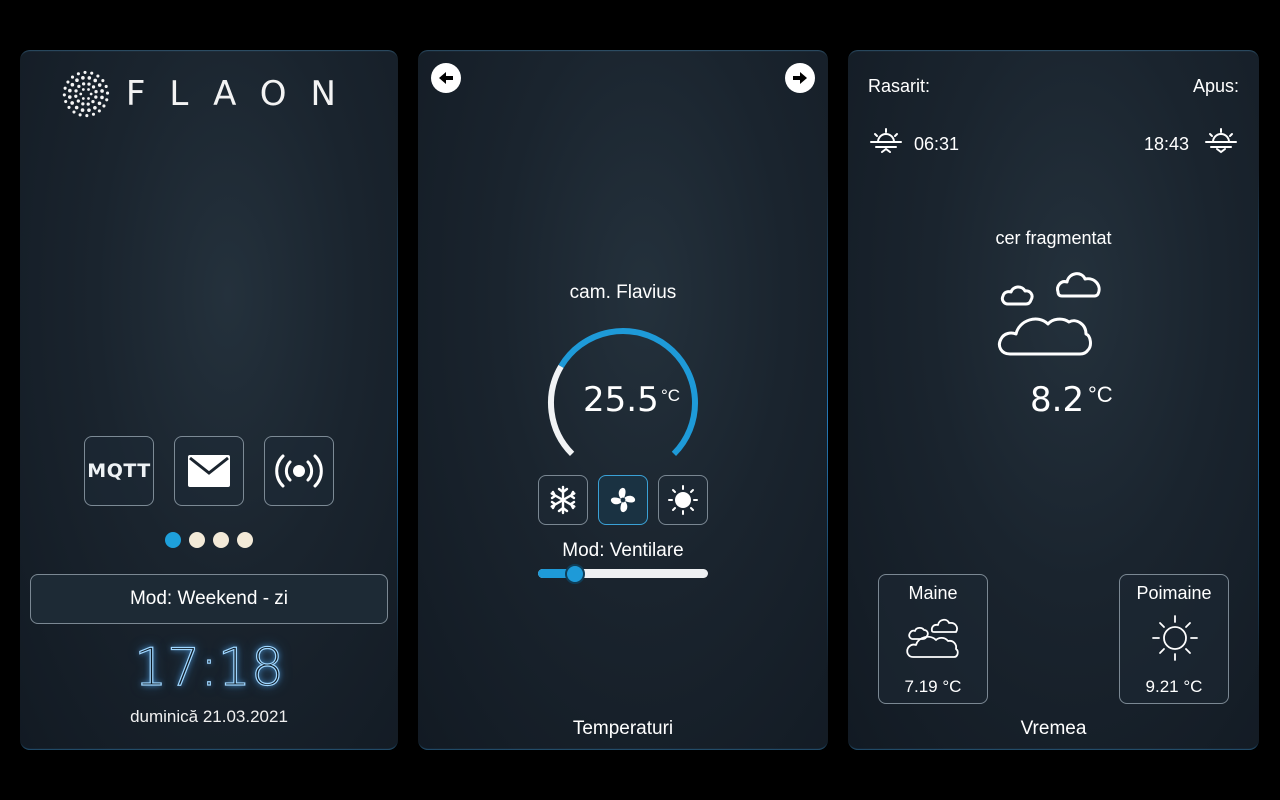 The height and width of the screenshot is (800, 1280). Describe the element at coordinates (937, 144) in the screenshot. I see `sunrise-time: 06:31` at that location.